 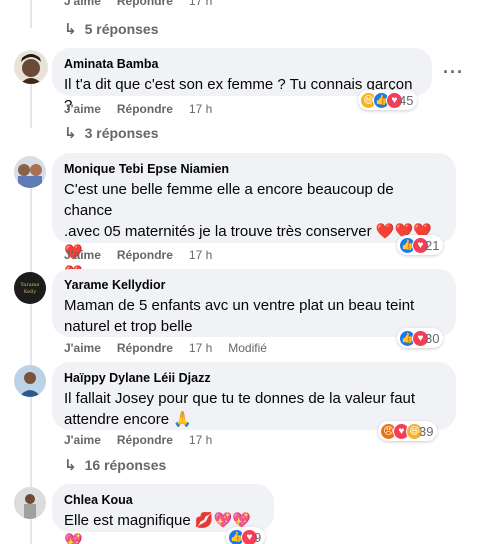 What do you see at coordinates (408, 431) in the screenshot?
I see `reaction-summary: 😠 ♥ 😆 39` at bounding box center [408, 431].